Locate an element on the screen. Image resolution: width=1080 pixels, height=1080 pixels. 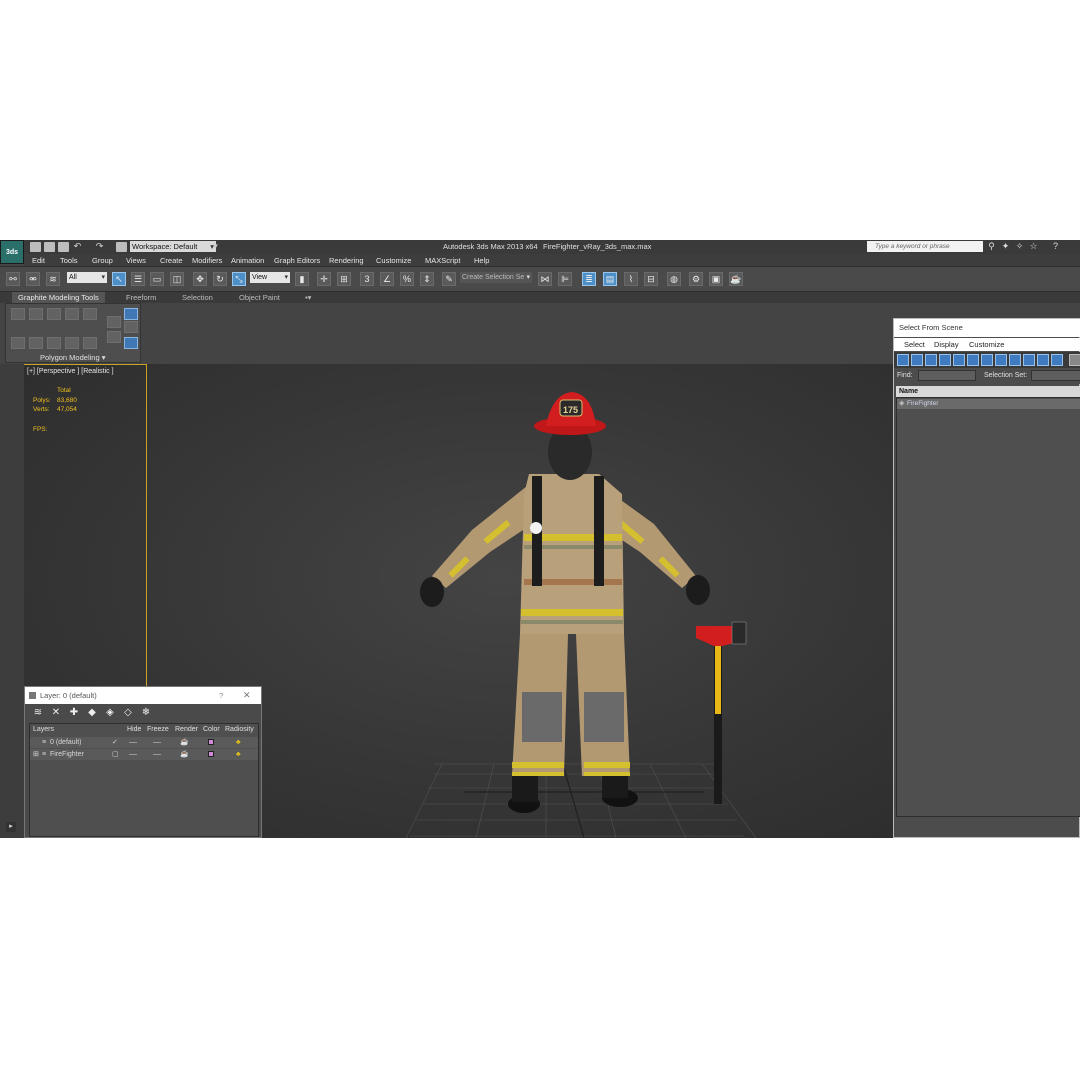
menu-edit: Edit is located at coordinates (38, 260).